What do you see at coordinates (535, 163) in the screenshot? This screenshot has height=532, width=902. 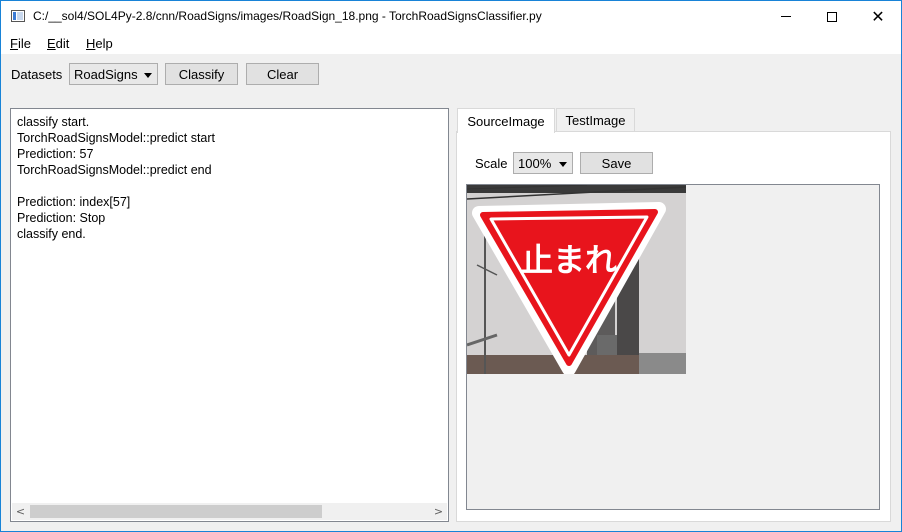 I see `scale-combobox-value: 100%` at bounding box center [535, 163].